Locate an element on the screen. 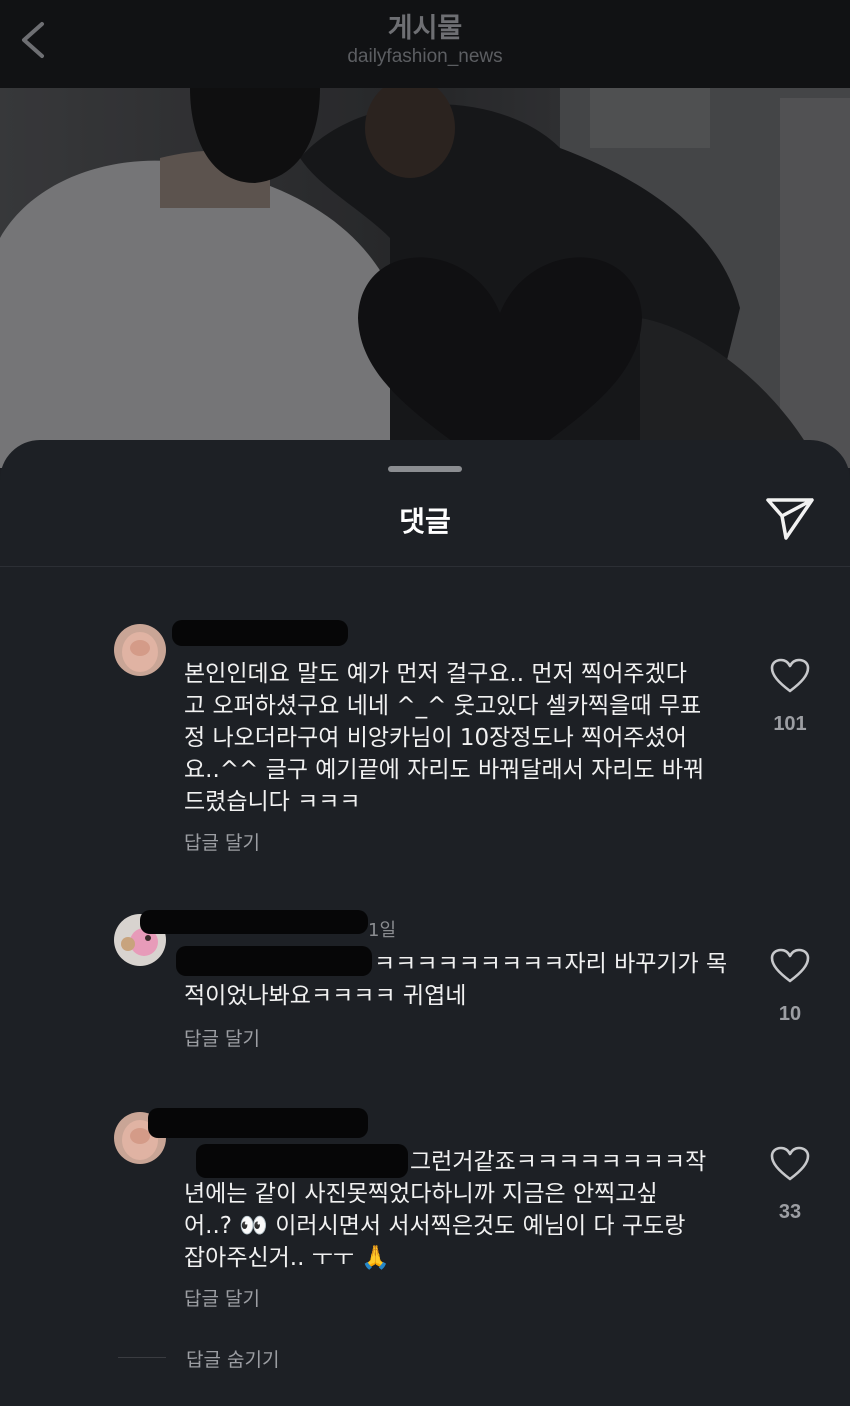 This screenshot has height=1406, width=850. hide-replies-button: 답글 숨기기 is located at coordinates (232, 1358).